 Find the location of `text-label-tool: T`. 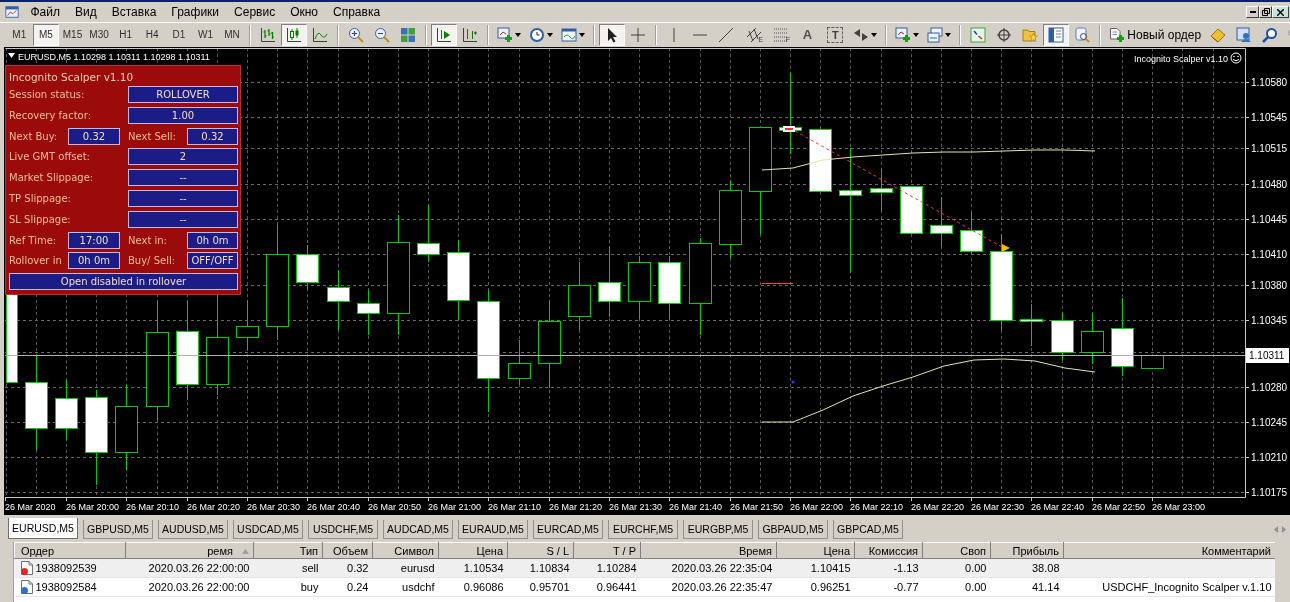

text-label-tool: T is located at coordinates (835, 35).